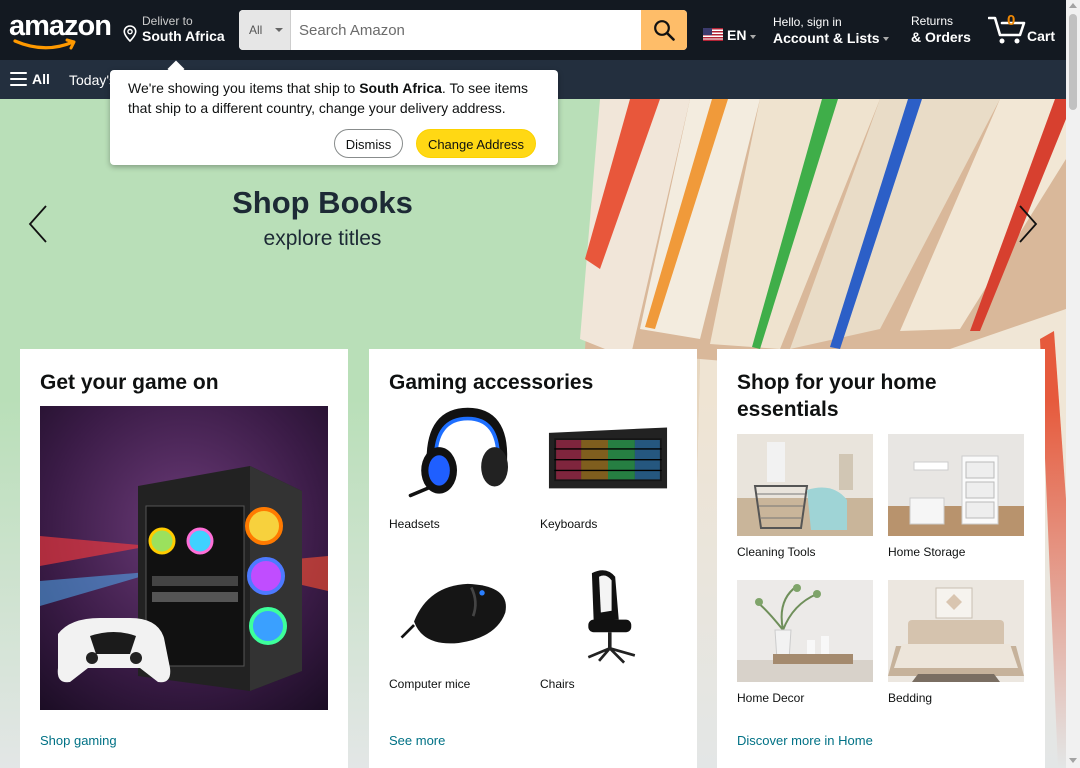 The height and width of the screenshot is (768, 1080). Describe the element at coordinates (41, 79) in the screenshot. I see `all-label: All` at that location.